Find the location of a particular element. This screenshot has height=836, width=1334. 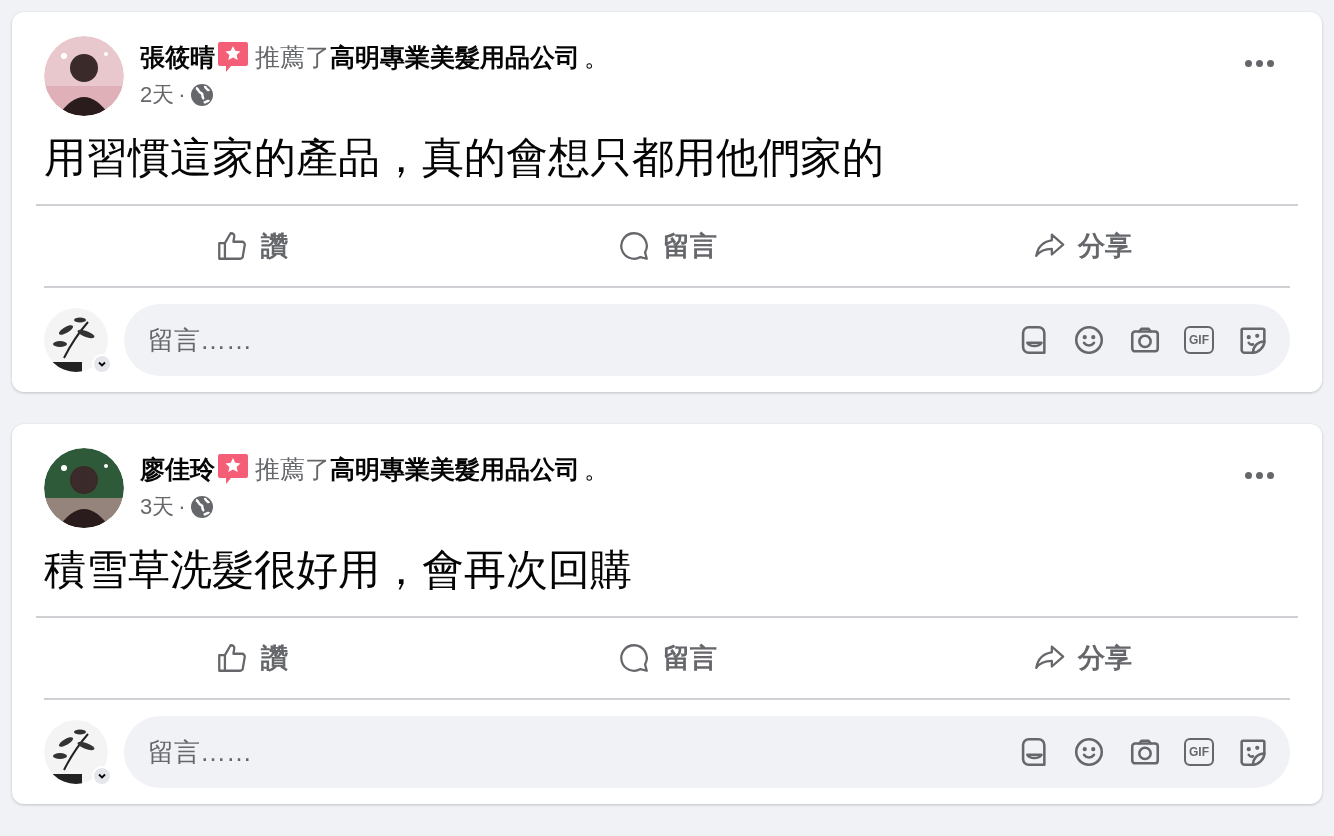

post-time: 2天 is located at coordinates (157, 94).